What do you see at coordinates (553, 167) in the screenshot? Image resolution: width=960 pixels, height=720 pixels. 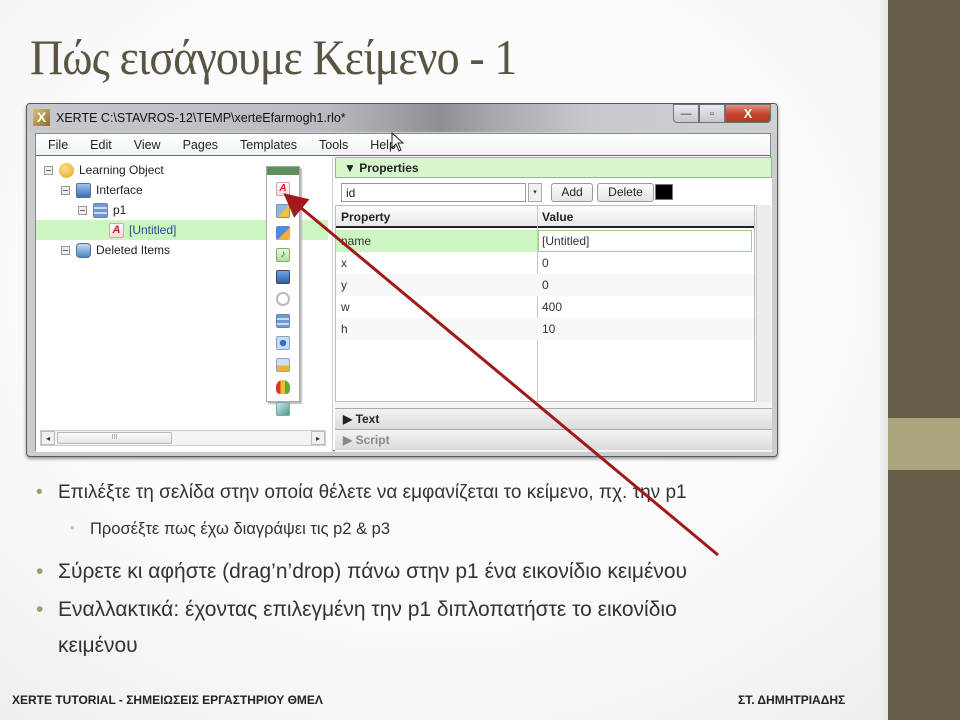 I see `properties-header: ▼ Properties` at bounding box center [553, 167].